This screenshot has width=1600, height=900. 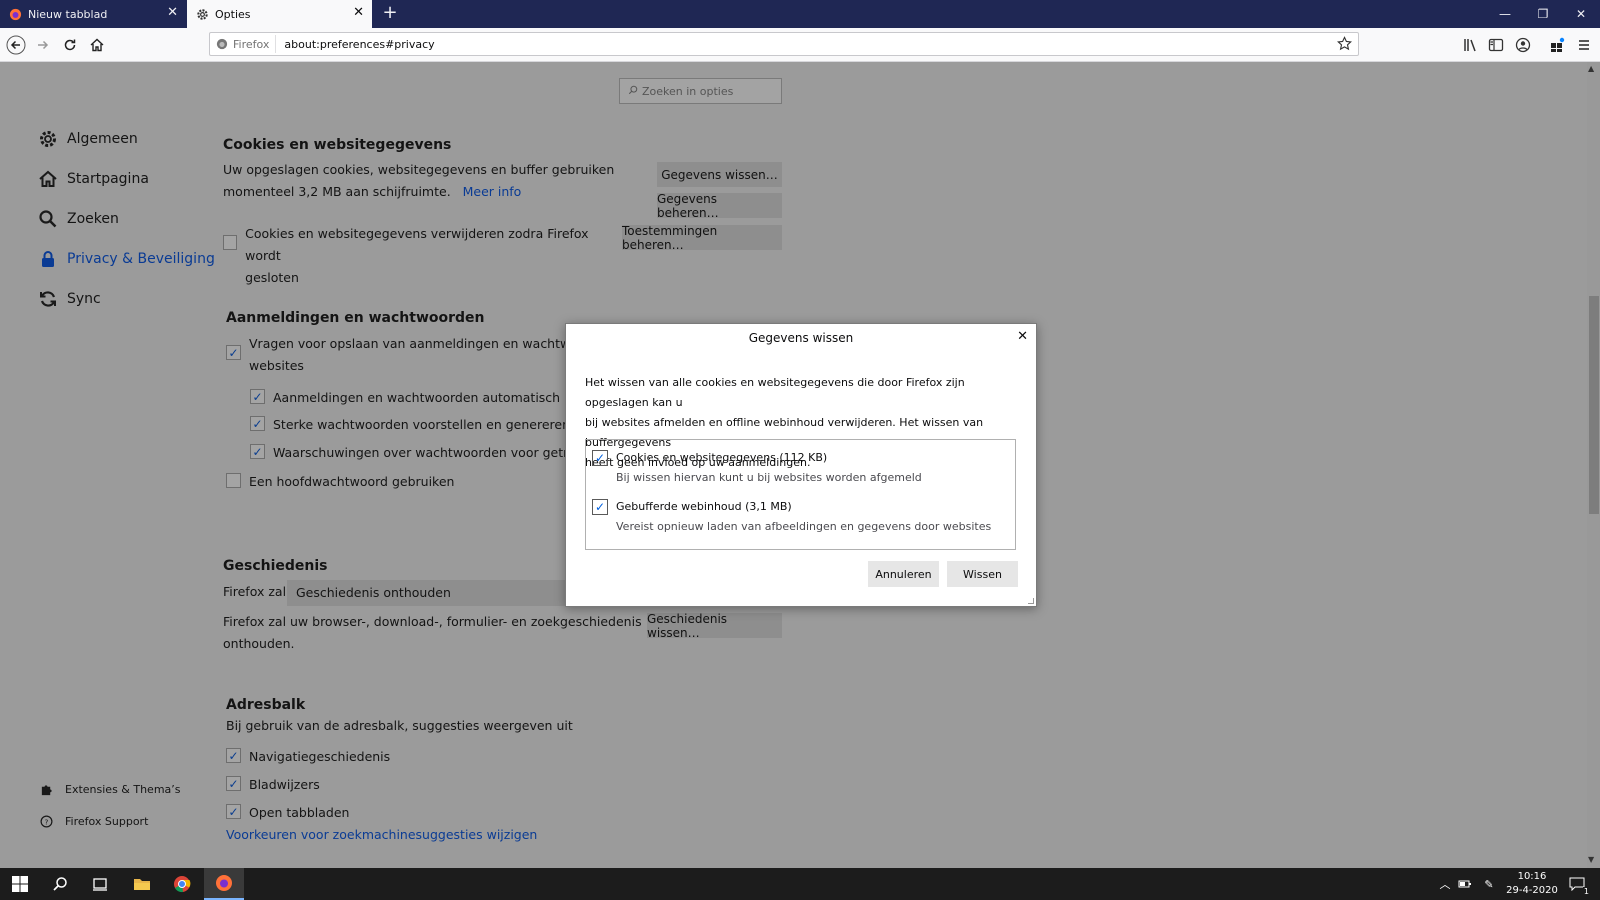 I want to click on ask-save-logins-checkbox: ✓, so click(x=233, y=352).